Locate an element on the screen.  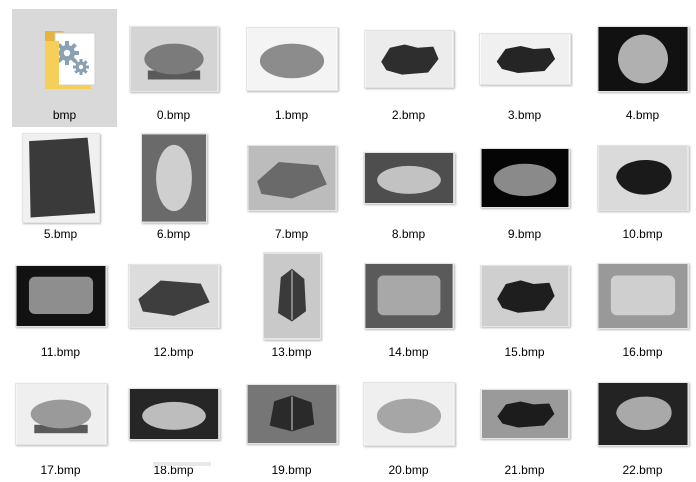
file-item: 9.bmp is located at coordinates (524, 187).